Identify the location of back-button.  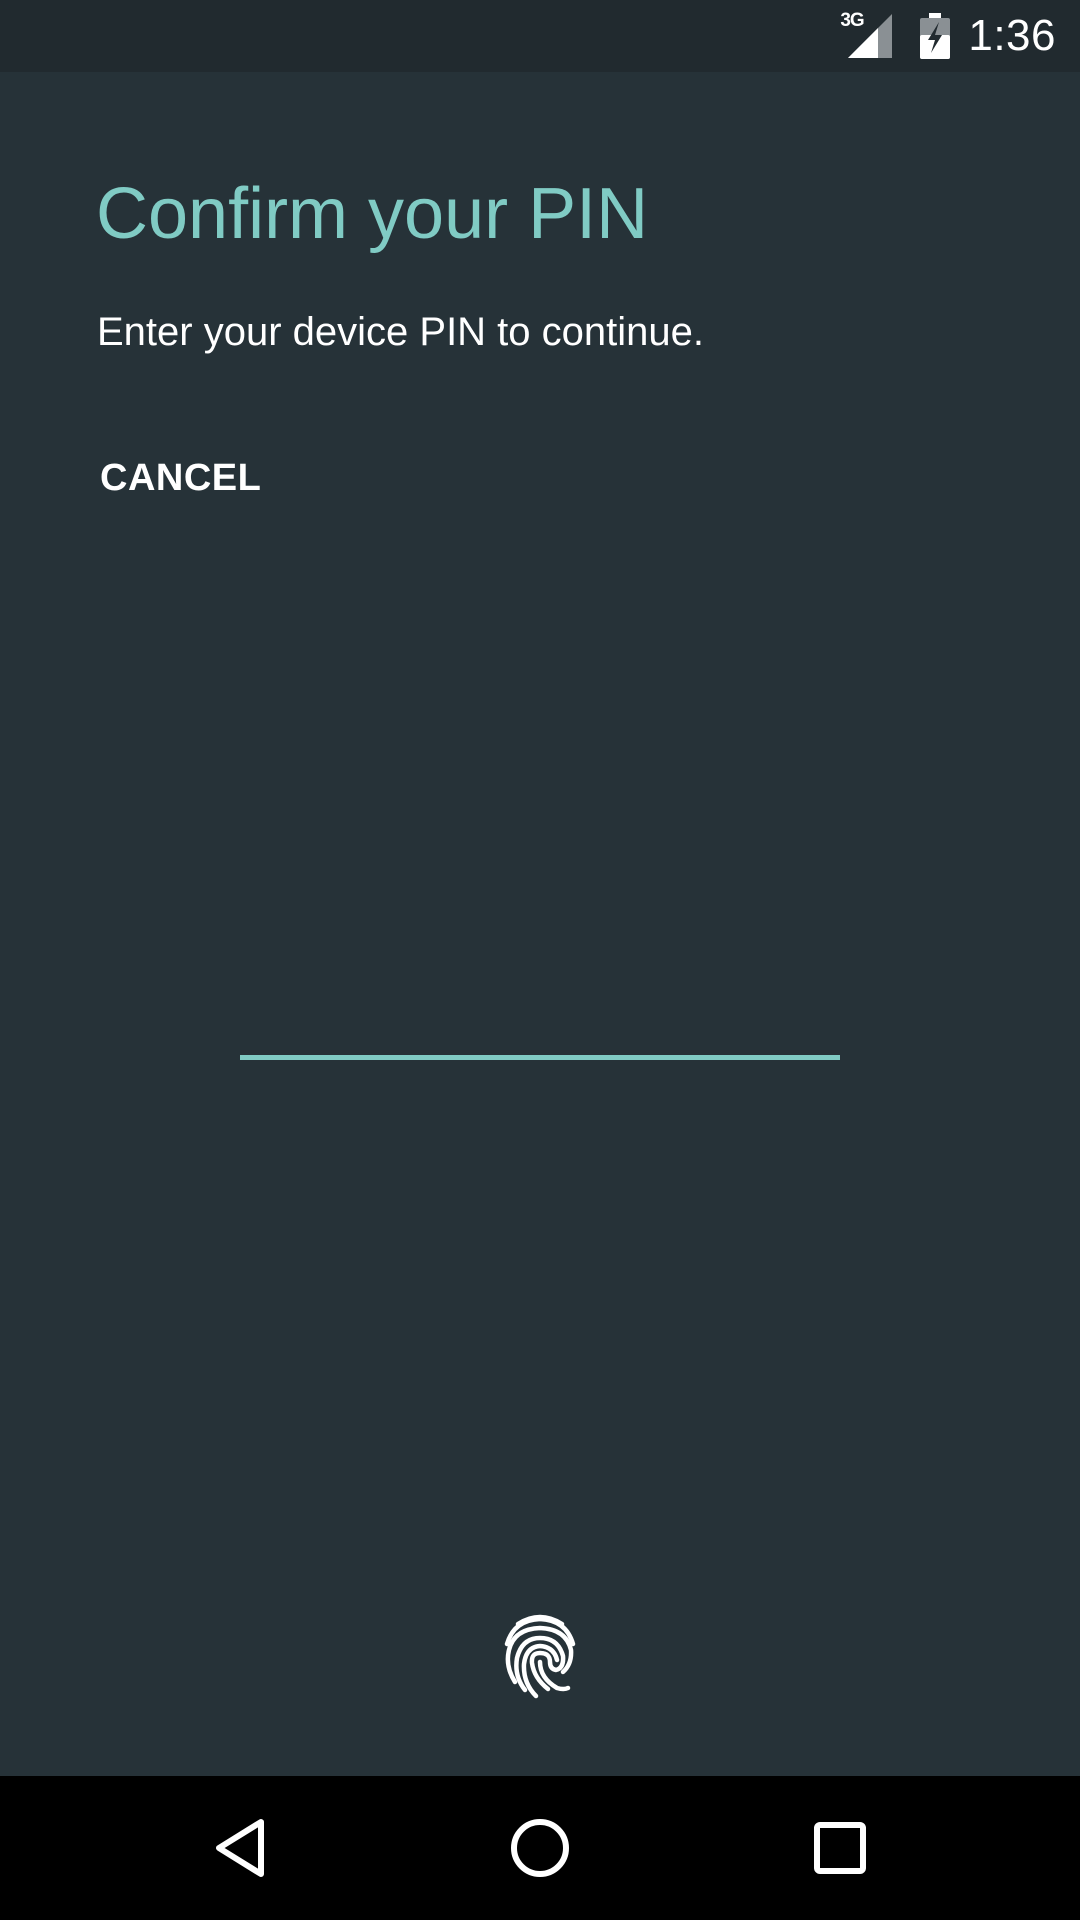
(240, 1848).